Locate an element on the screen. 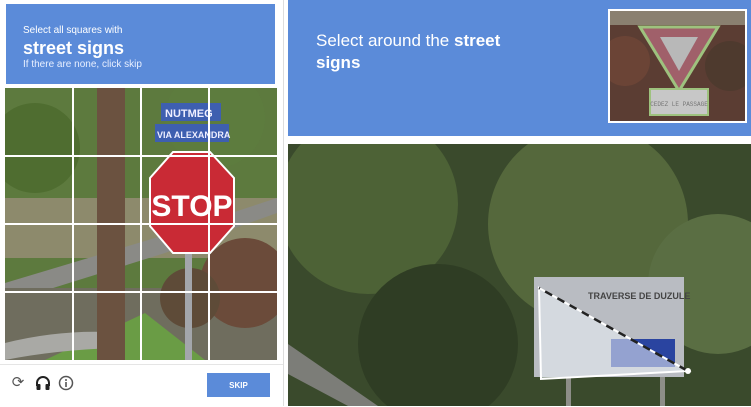 The height and width of the screenshot is (407, 751). challenge-footer: ⟳ SKIP is located at coordinates (141, 385).